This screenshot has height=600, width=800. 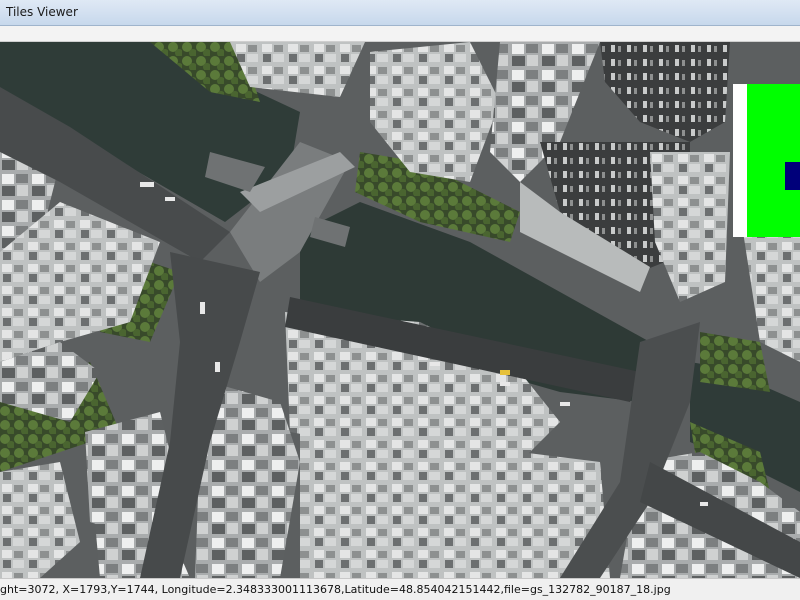 What do you see at coordinates (792, 176) in the screenshot?
I see `minimap-position-marker` at bounding box center [792, 176].